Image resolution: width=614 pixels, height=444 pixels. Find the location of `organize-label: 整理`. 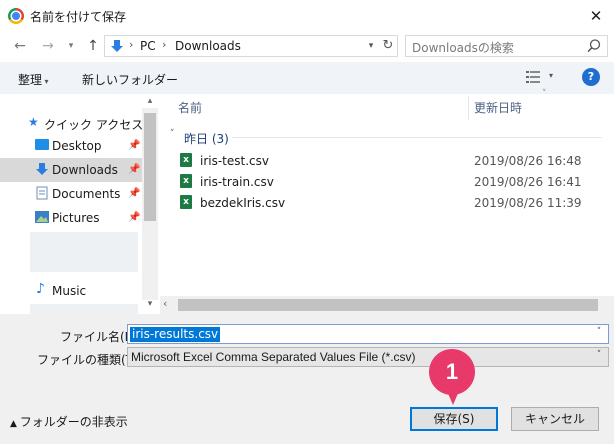

organize-label: 整理 is located at coordinates (30, 80).